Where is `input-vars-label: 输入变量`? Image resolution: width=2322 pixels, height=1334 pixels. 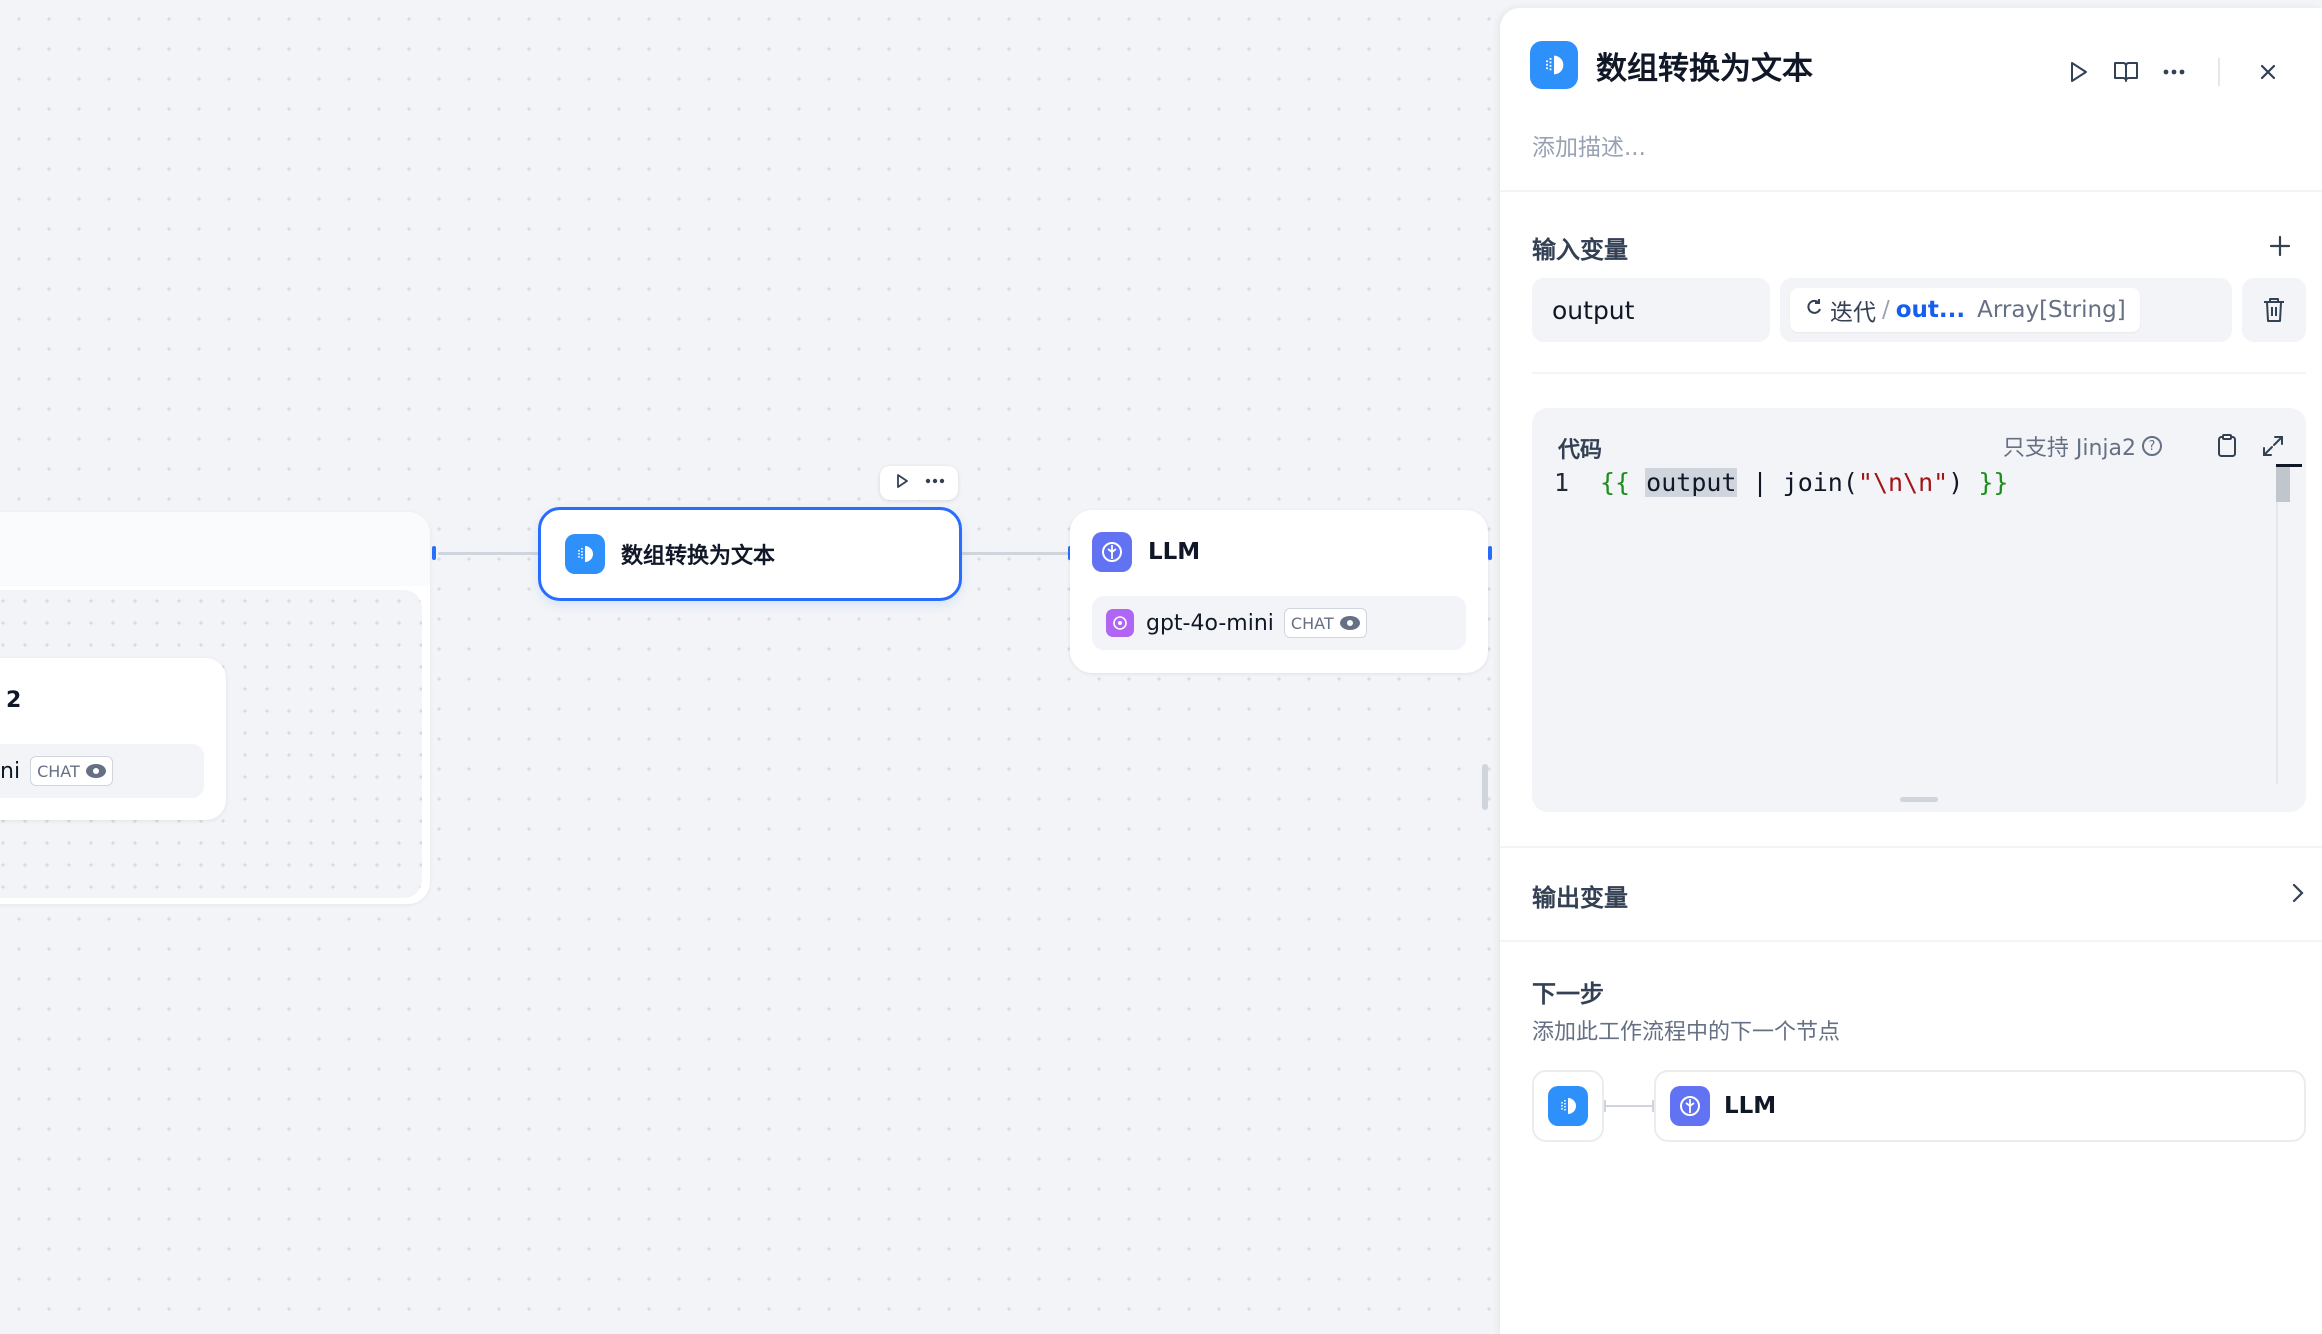
input-vars-label: 输入变量 is located at coordinates (1580, 250).